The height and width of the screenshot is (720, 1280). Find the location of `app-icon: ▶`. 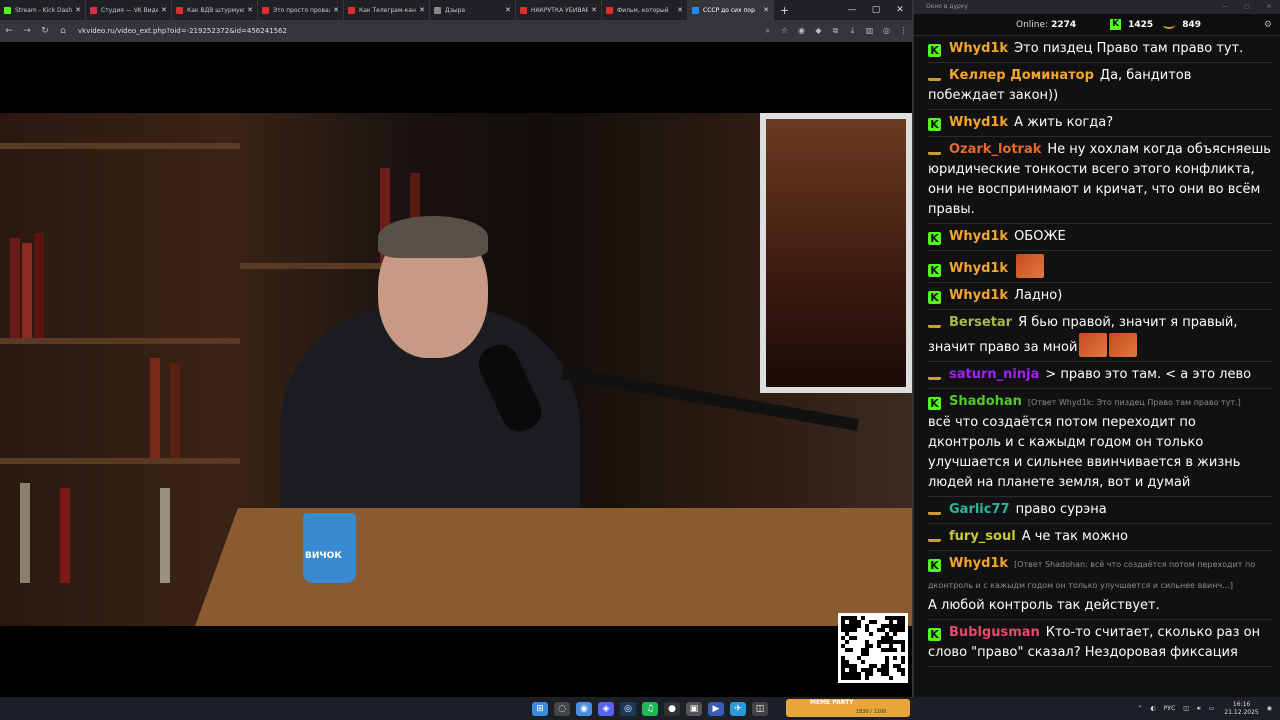

app-icon: ▶ is located at coordinates (716, 708).